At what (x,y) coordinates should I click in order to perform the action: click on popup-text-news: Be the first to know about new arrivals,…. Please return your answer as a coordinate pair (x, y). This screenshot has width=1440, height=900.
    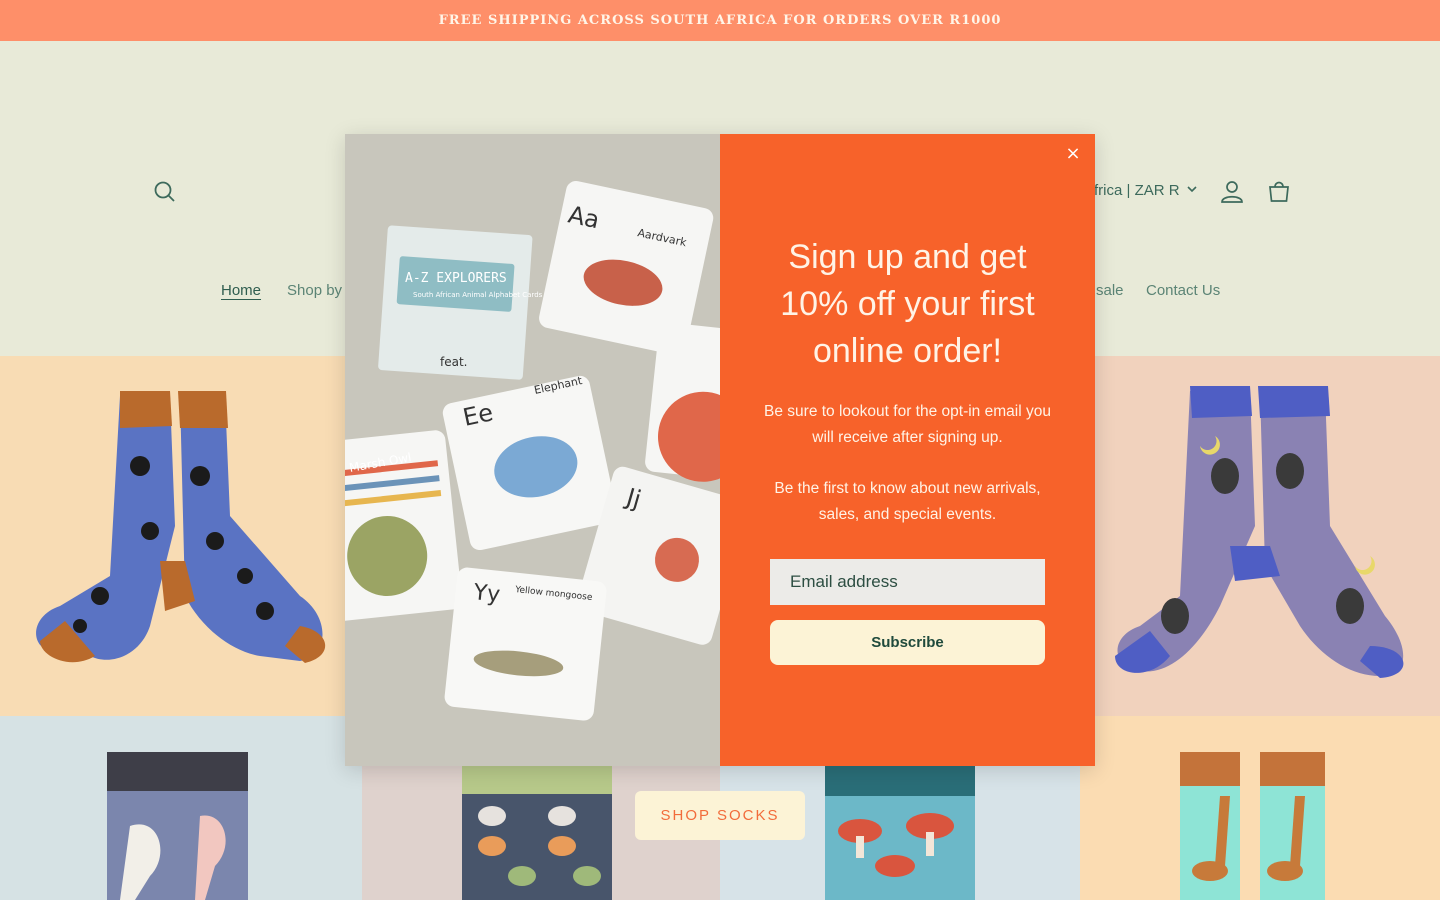
    Looking at the image, I should click on (907, 501).